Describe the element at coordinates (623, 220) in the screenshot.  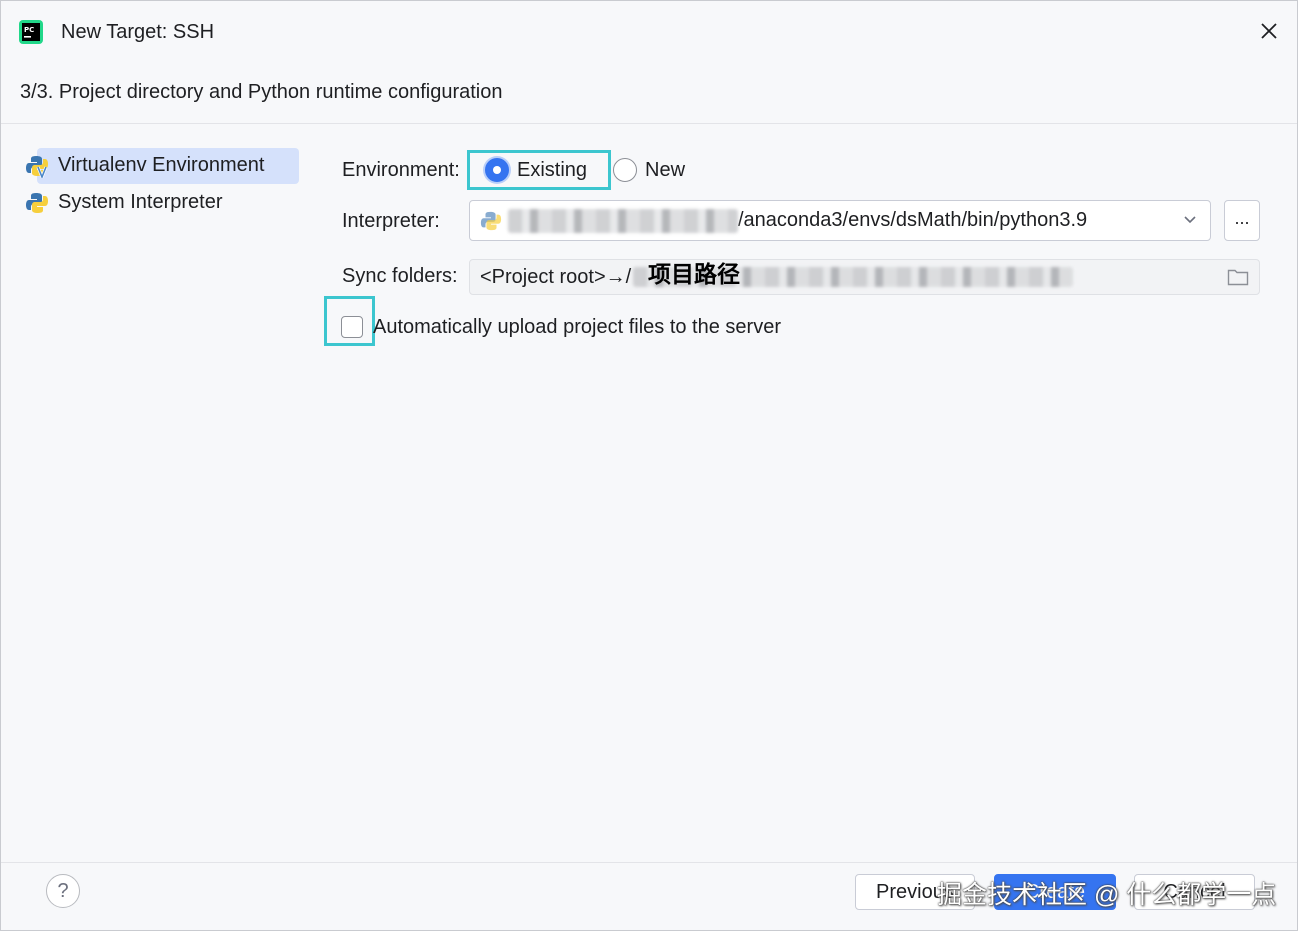
I see `redacted-path-blur` at that location.